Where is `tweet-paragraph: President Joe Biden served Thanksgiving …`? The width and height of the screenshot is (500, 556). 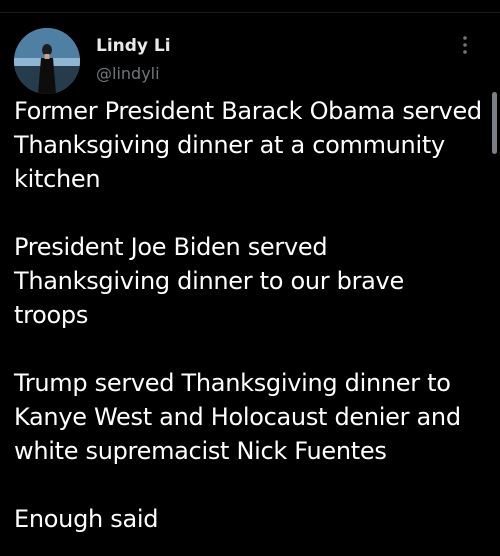 tweet-paragraph: President Joe Biden served Thanksgiving … is located at coordinates (209, 281).